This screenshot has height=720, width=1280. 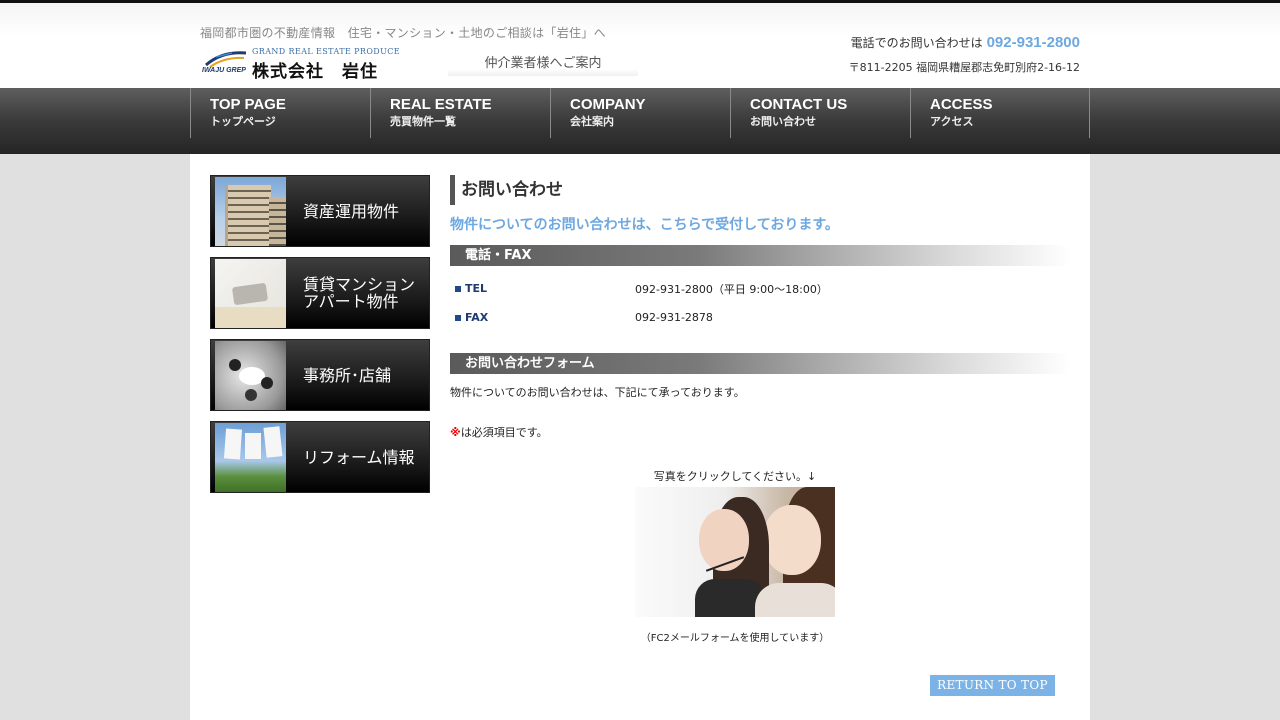 I want to click on nav-item-label-jp: アクセス, so click(x=952, y=121).